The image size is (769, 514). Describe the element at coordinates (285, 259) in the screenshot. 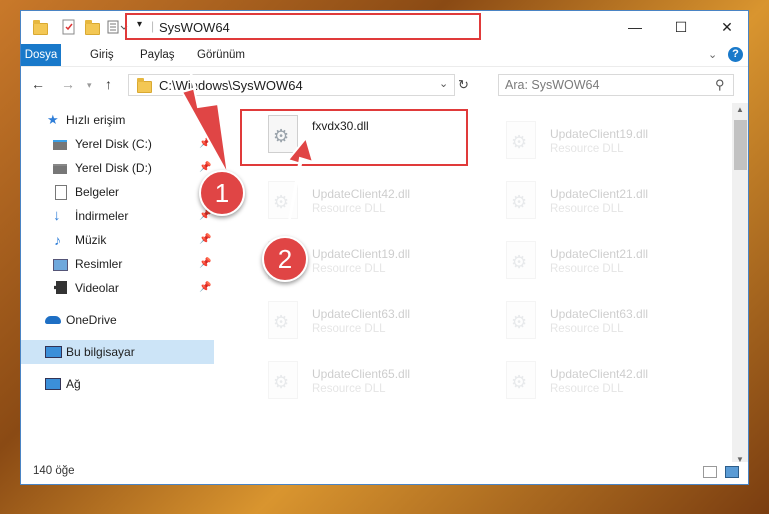

I see `step-2-badge: 2` at that location.